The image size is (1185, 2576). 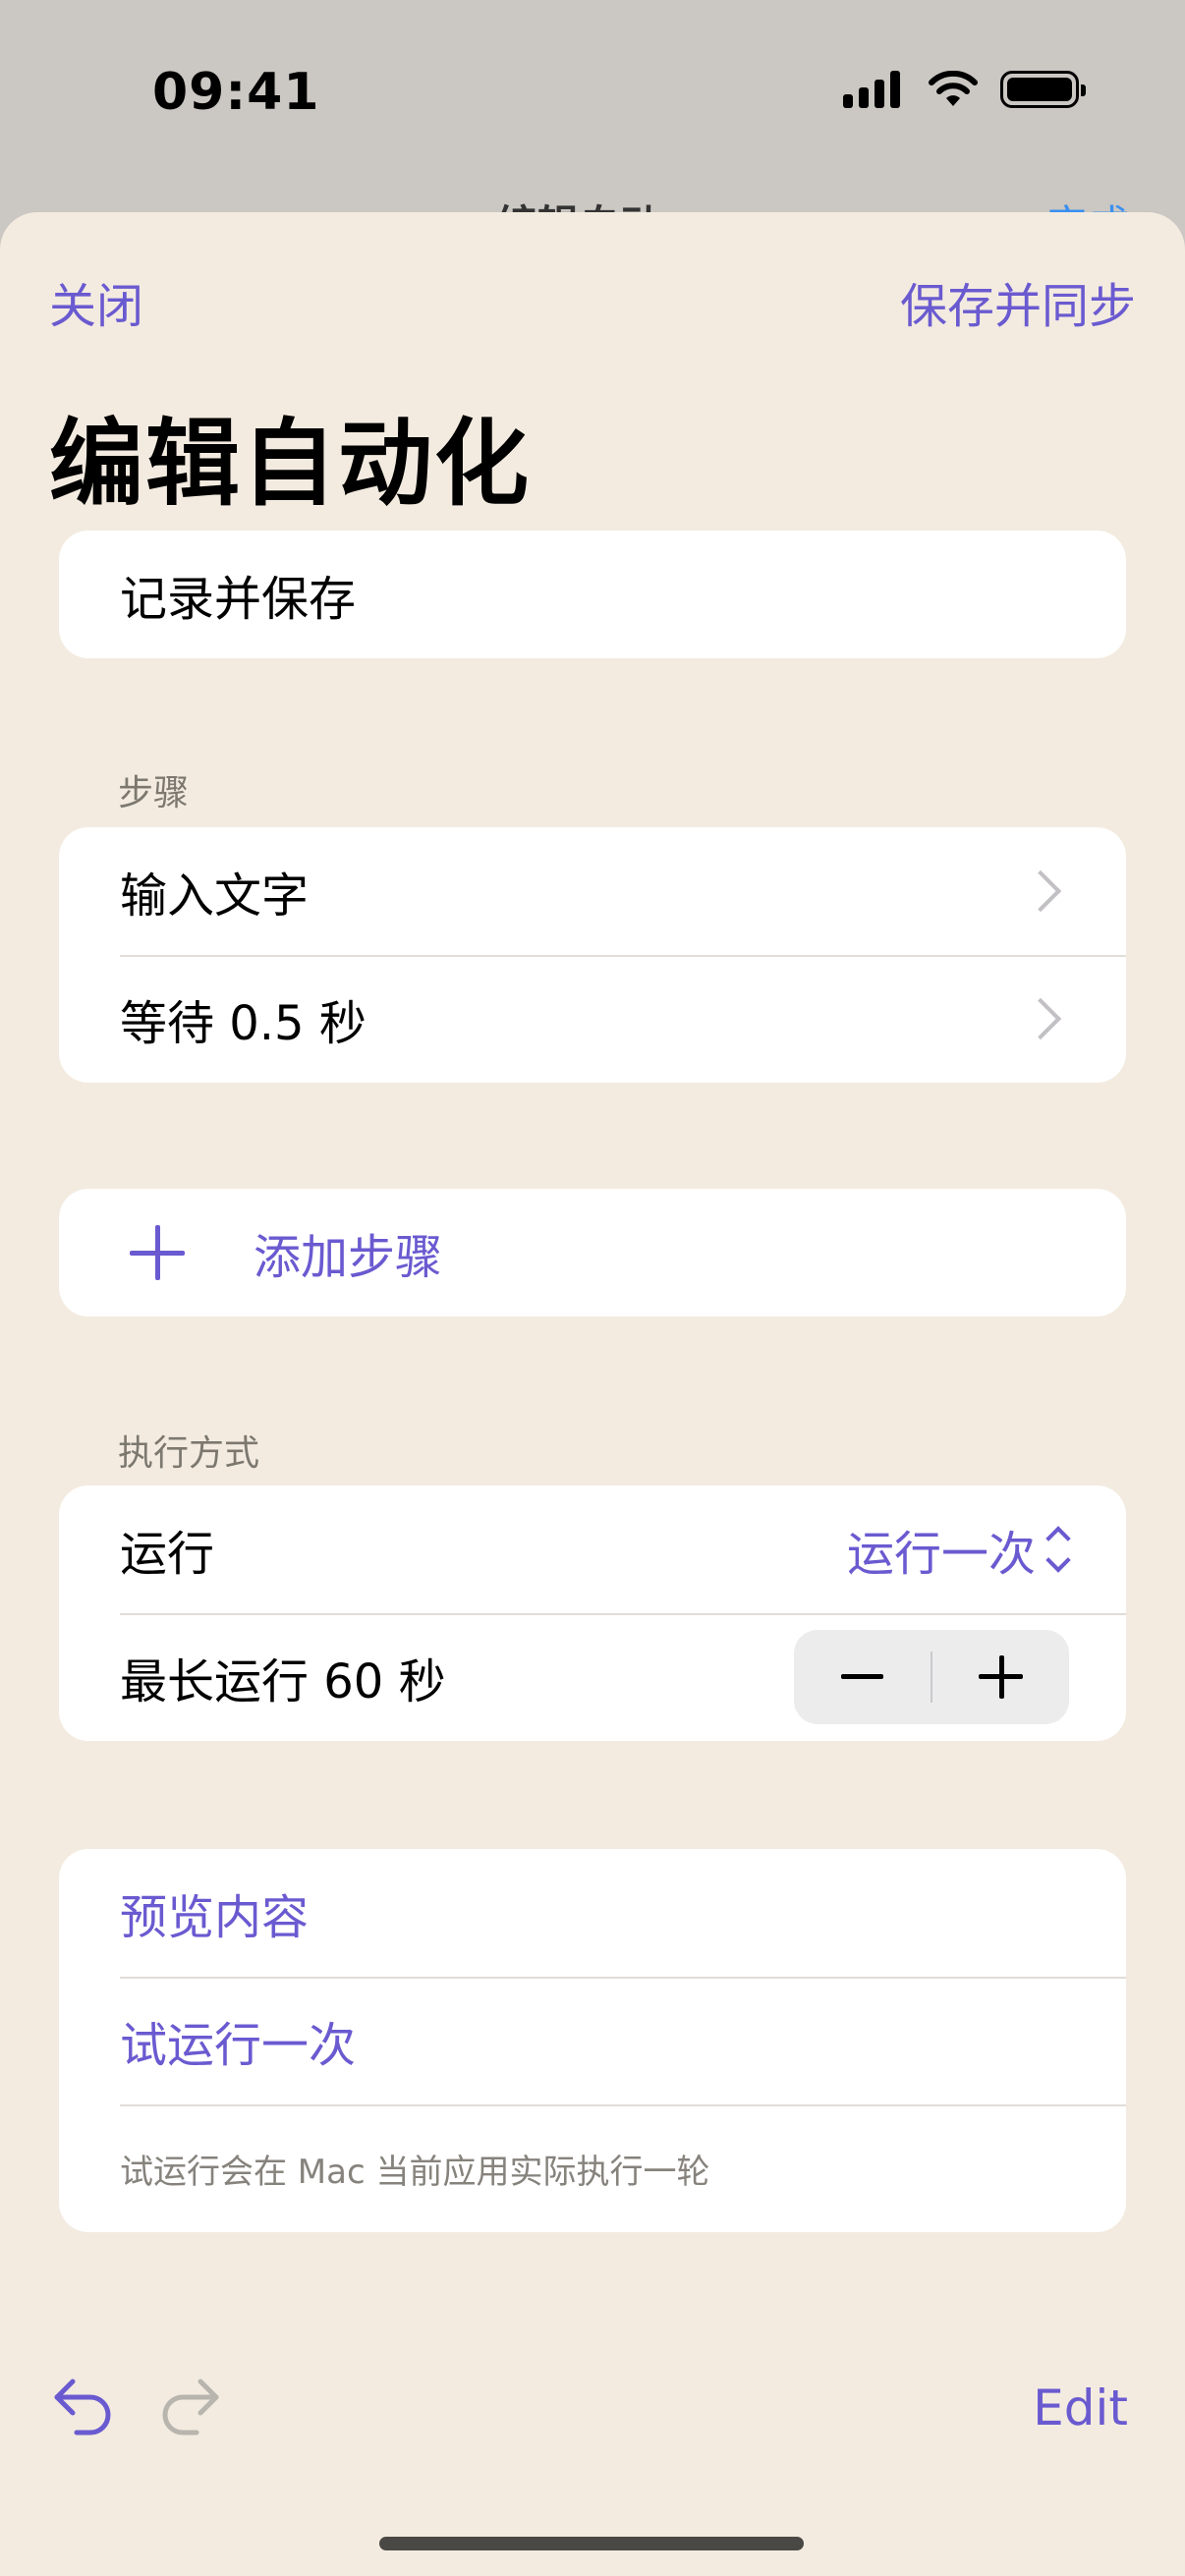 I want to click on actions-card: 预览内容 试运行一次 试运行会在 Mac 当前应用实际执行一轮, so click(x=592, y=2040).